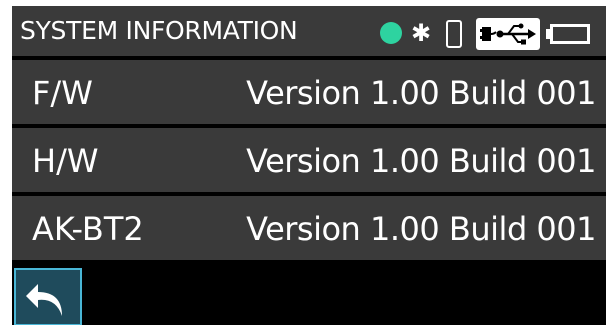 This screenshot has height=325, width=606. Describe the element at coordinates (159, 30) in the screenshot. I see `page-title: SYSTEM INFORMATION` at that location.